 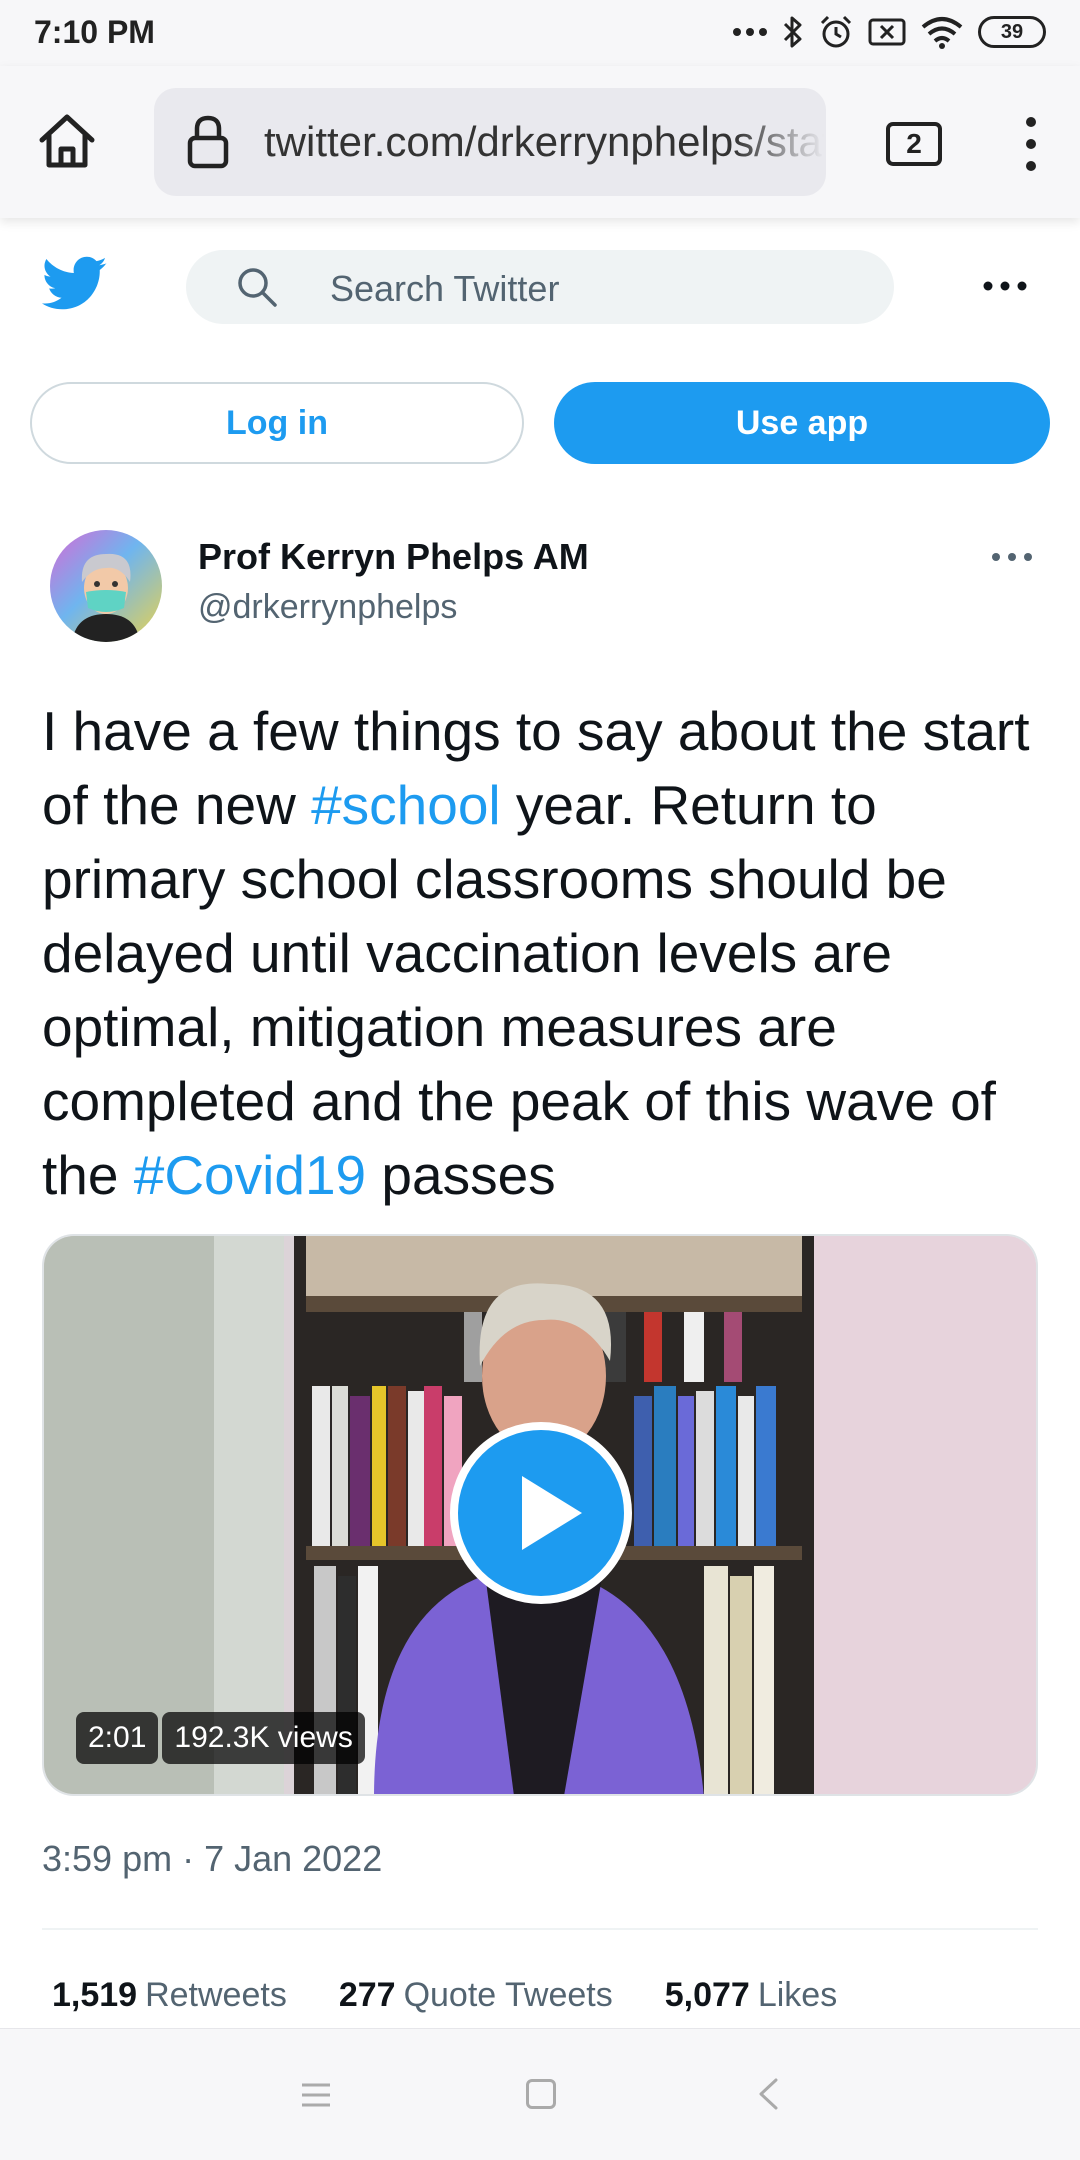 I want to click on url-text: twitter.com/drkerrynphelps/status, so click(x=544, y=141).